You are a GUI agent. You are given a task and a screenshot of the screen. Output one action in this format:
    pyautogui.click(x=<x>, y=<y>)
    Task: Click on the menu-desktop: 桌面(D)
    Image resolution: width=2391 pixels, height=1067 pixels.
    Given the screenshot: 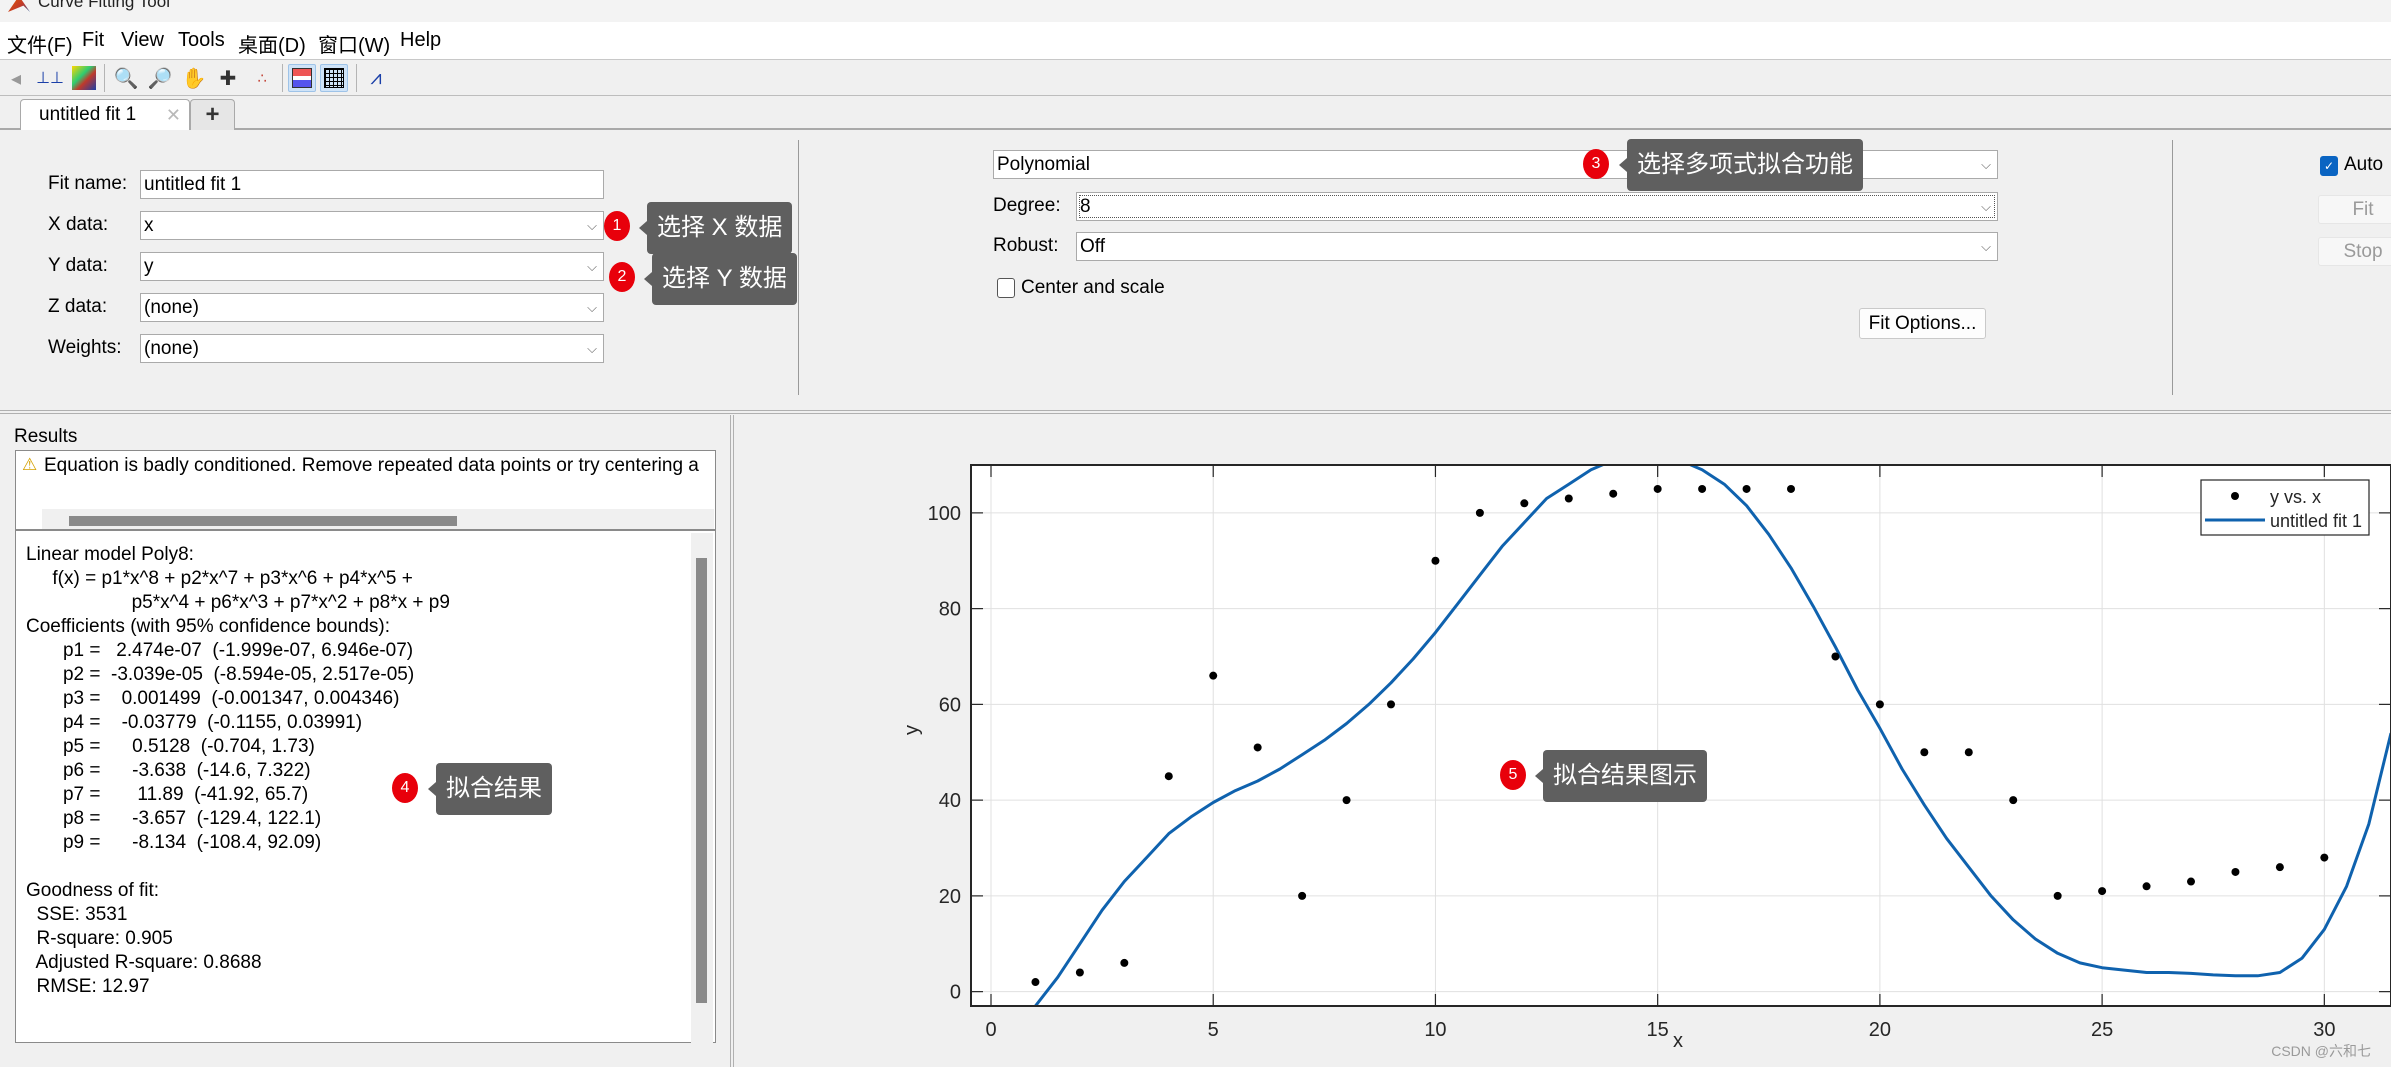 What is the action you would take?
    pyautogui.click(x=272, y=43)
    